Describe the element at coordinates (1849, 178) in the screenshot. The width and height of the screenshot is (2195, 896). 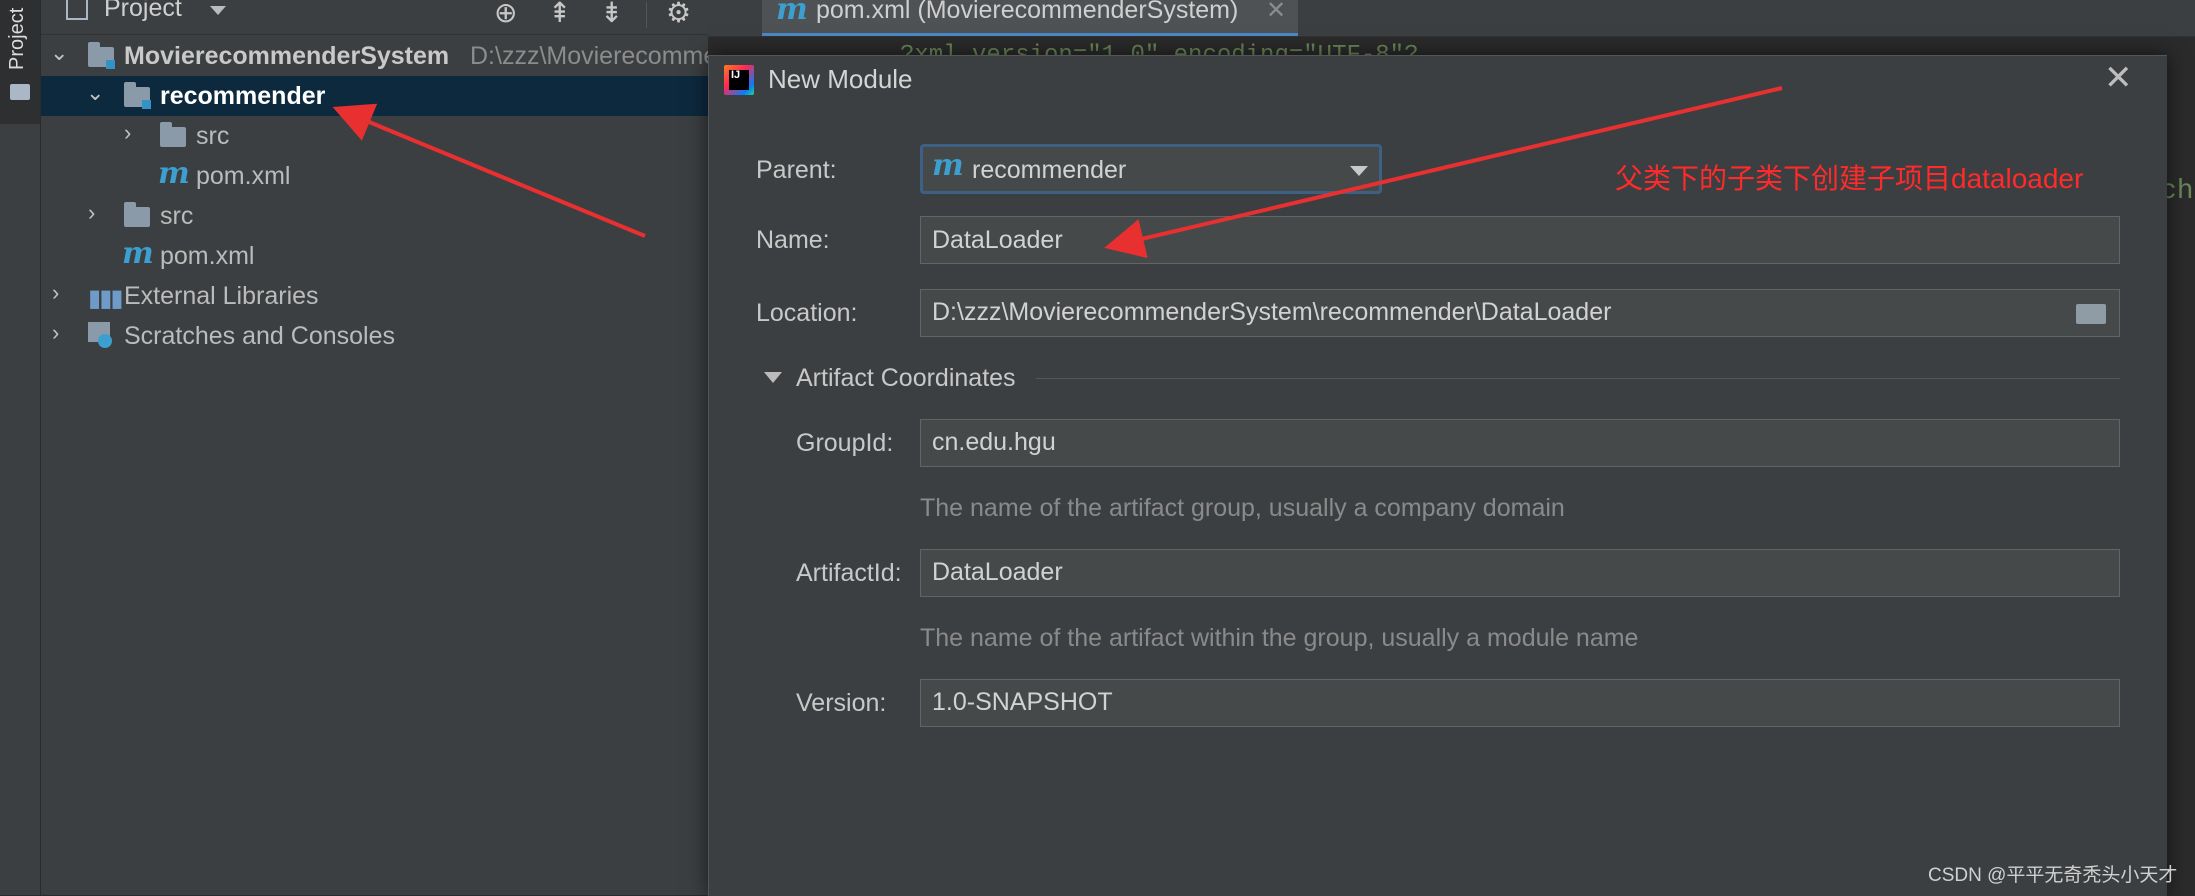
I see `annotation-text: 父类下的子类下创建子项目dataloader` at that location.